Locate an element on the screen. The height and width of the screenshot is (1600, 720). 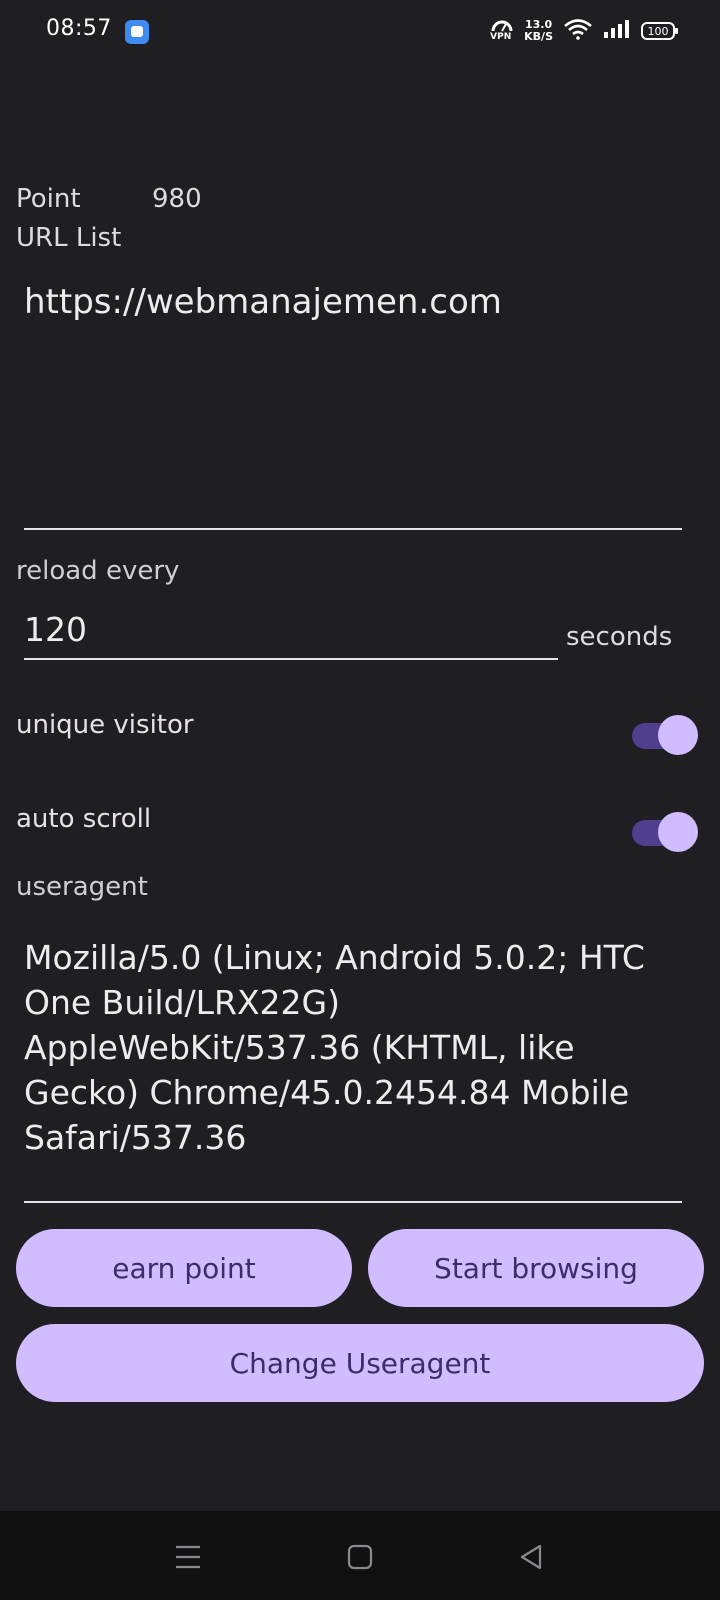
earn-point-button: earn point is located at coordinates (184, 1268).